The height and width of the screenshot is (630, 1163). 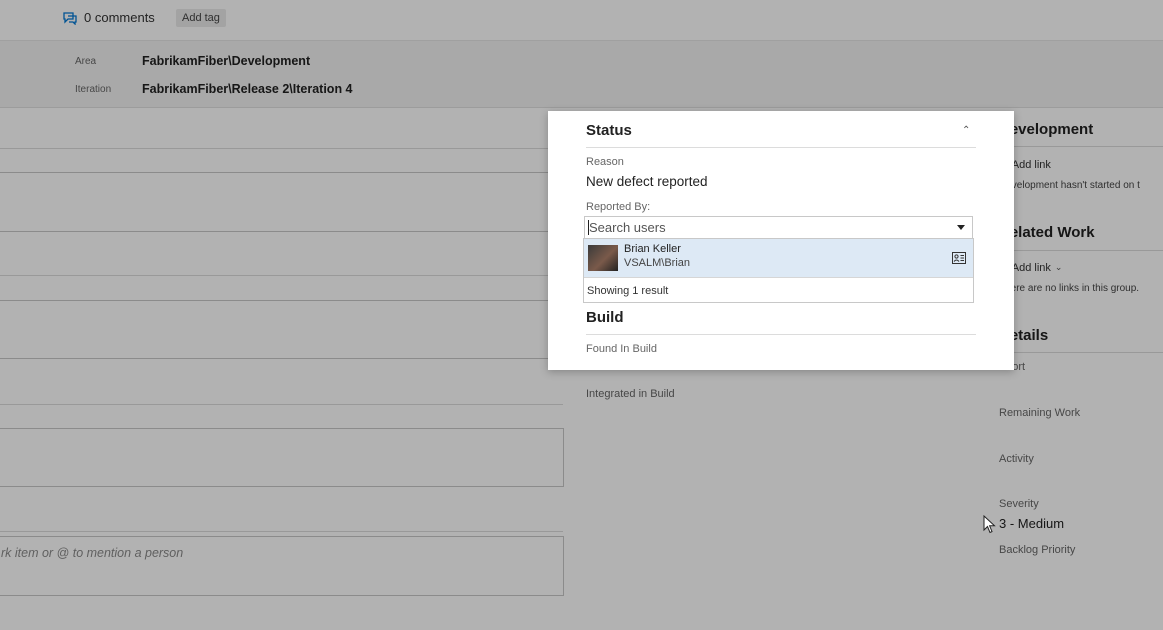 What do you see at coordinates (630, 394) in the screenshot?
I see `integrated-in-build-label: Integrated in Build` at bounding box center [630, 394].